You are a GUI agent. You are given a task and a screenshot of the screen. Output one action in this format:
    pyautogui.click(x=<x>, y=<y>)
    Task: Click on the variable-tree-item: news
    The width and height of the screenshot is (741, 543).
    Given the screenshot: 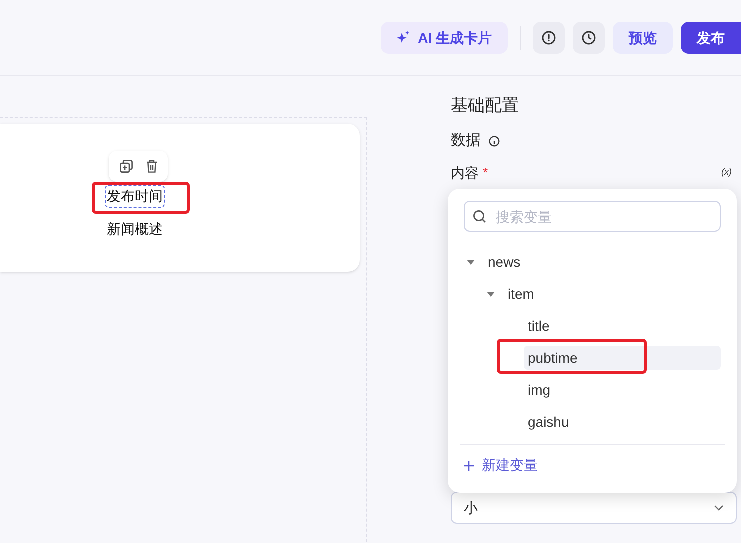 What is the action you would take?
    pyautogui.click(x=504, y=262)
    